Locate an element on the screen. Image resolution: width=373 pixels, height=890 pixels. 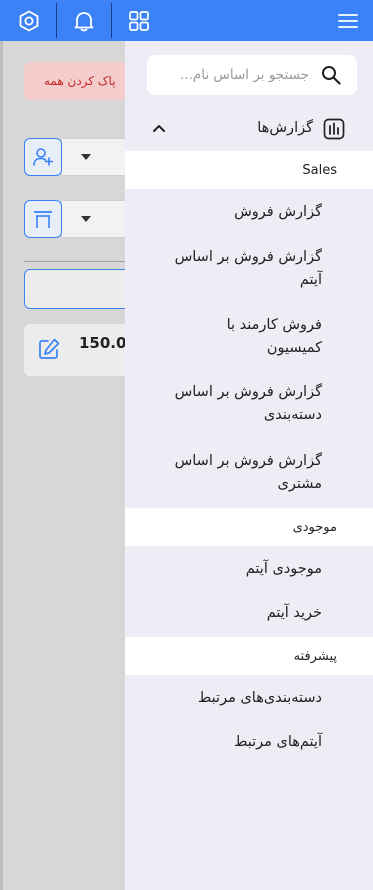
hamburger-menu-icon is located at coordinates (348, 20).